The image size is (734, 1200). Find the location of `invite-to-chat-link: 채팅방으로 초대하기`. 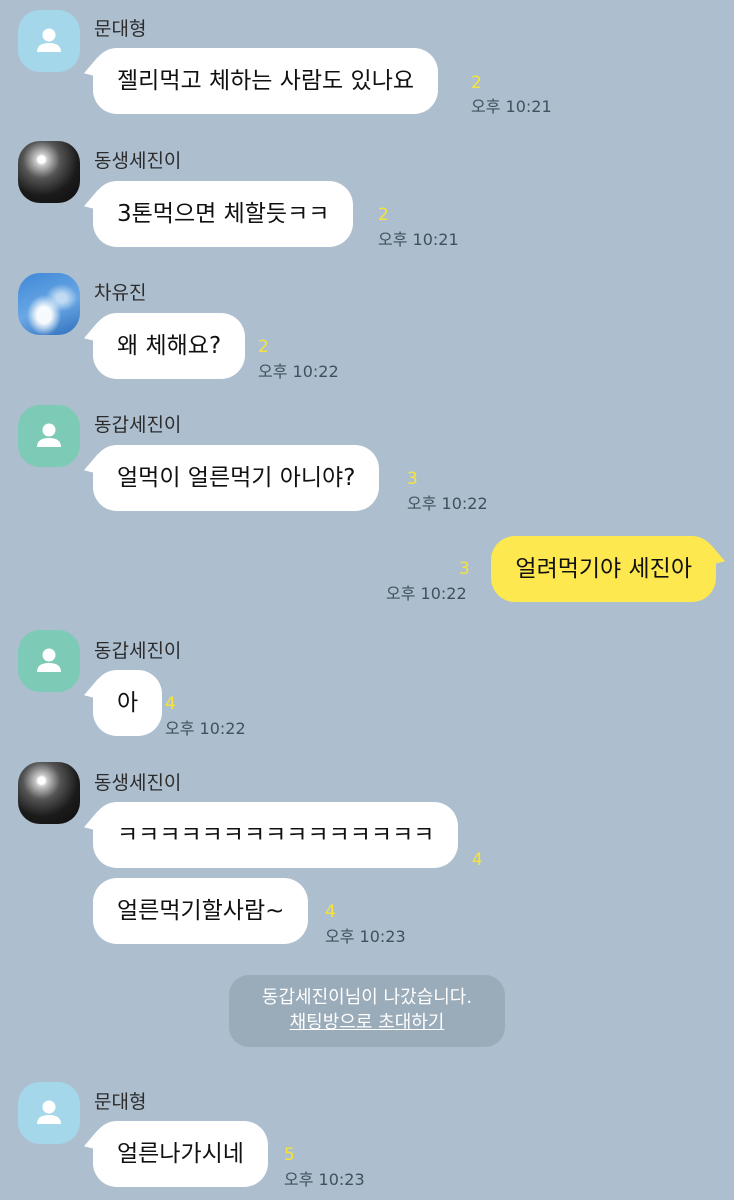

invite-to-chat-link: 채팅방으로 초대하기 is located at coordinates (367, 1023).